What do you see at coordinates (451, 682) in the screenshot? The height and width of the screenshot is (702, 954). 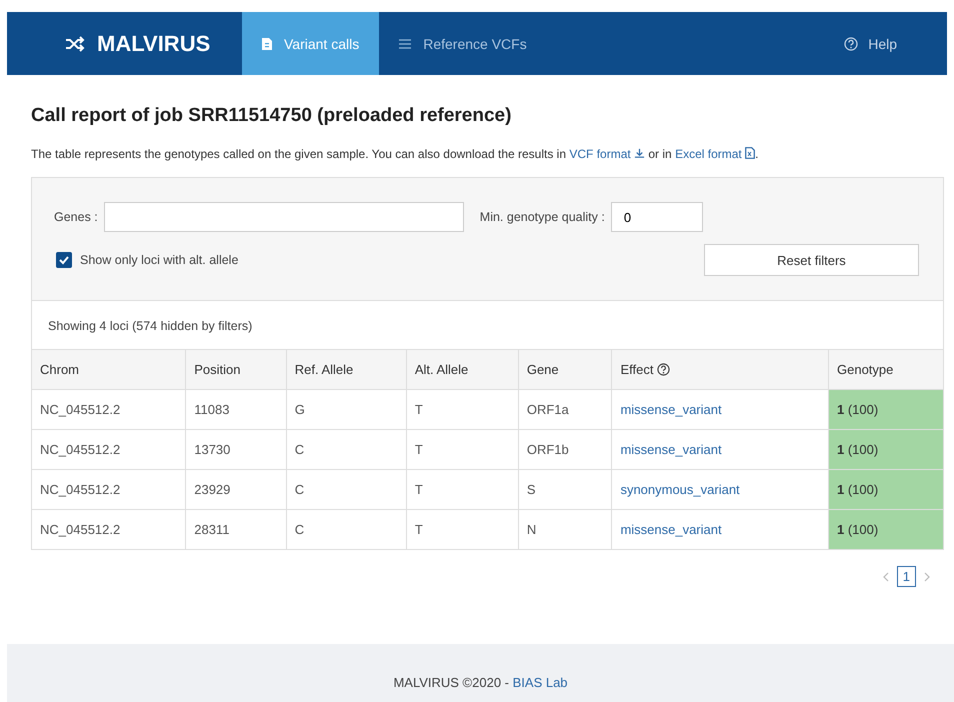 I see `footer-text: MALVIRUS ©2020 -` at bounding box center [451, 682].